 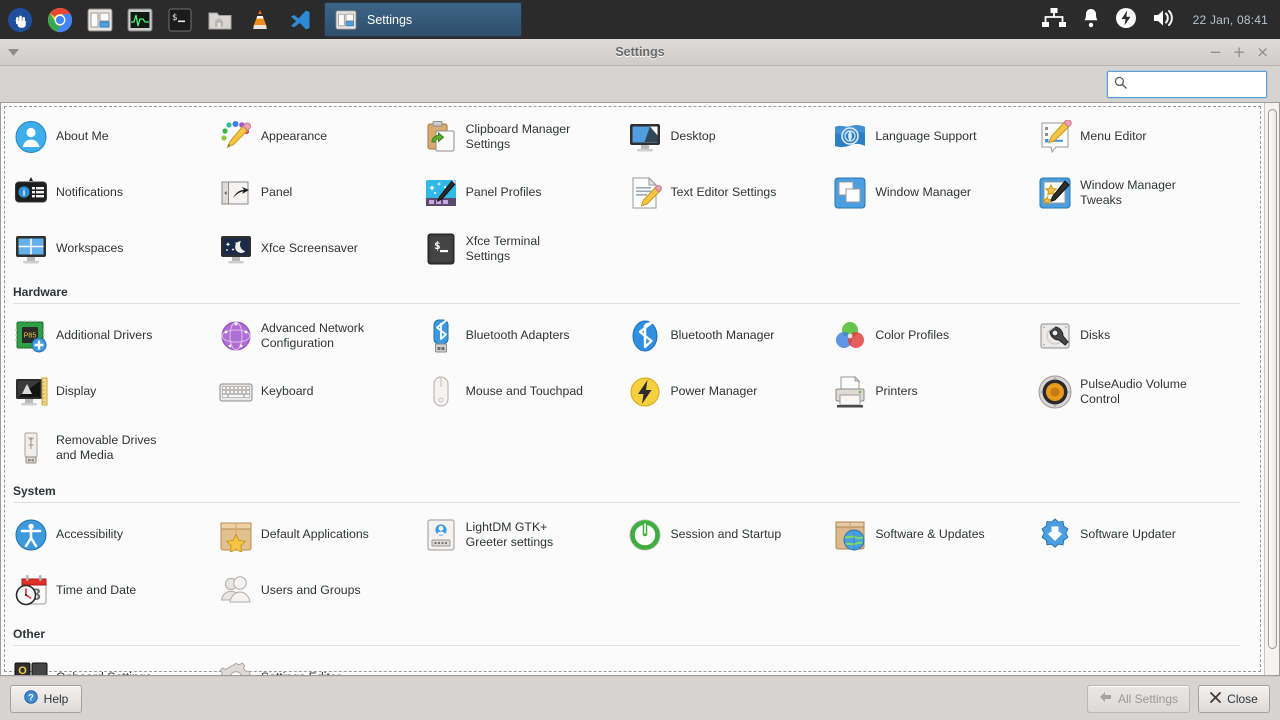 What do you see at coordinates (1128, 534) in the screenshot?
I see `settings-item-label: Software Updater` at bounding box center [1128, 534].